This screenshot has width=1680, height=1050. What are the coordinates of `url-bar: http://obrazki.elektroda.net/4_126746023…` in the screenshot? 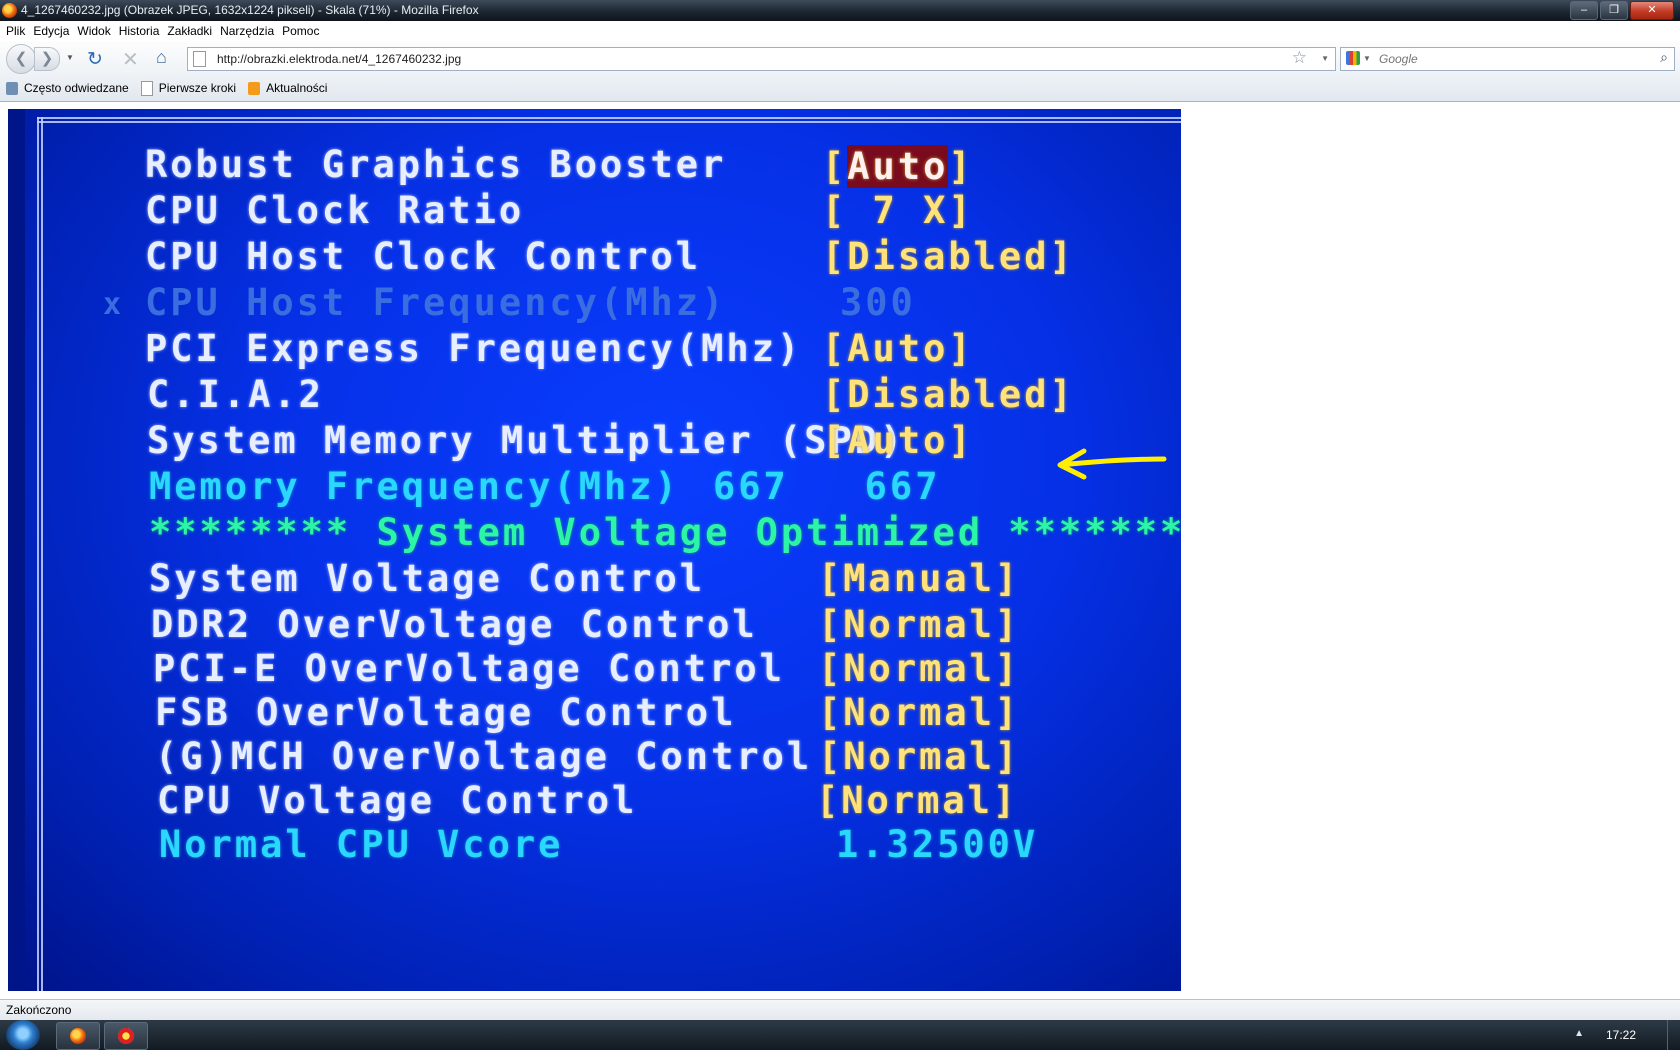 It's located at (761, 59).